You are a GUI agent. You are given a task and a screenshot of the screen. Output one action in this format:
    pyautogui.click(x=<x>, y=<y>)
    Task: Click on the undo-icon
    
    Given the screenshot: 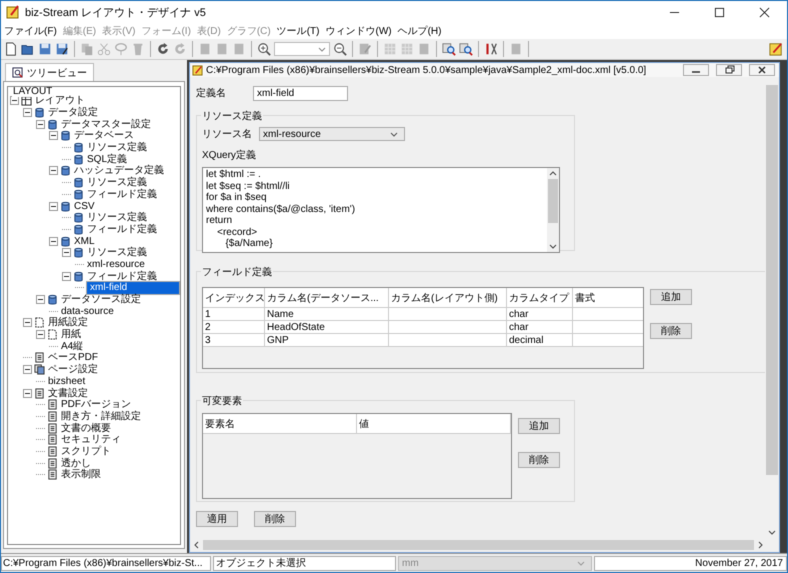 What is the action you would take?
    pyautogui.click(x=163, y=49)
    